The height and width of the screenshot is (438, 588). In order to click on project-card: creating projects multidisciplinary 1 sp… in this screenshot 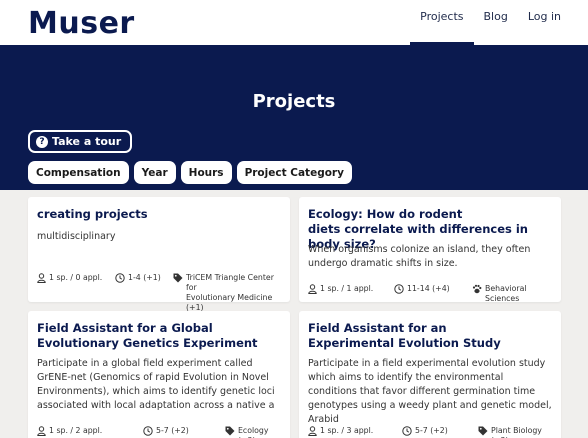, I will do `click(159, 254)`.